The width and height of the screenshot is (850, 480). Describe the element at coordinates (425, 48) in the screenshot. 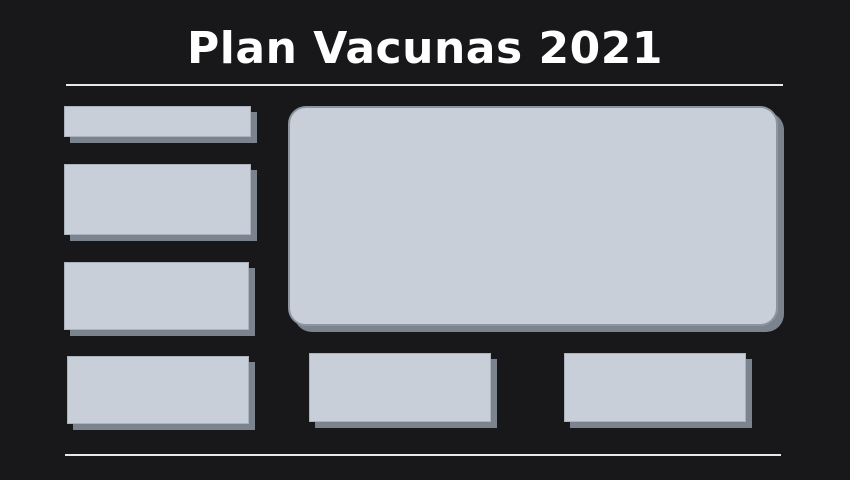

I see `page-title: Plan Vacunas 2021` at that location.